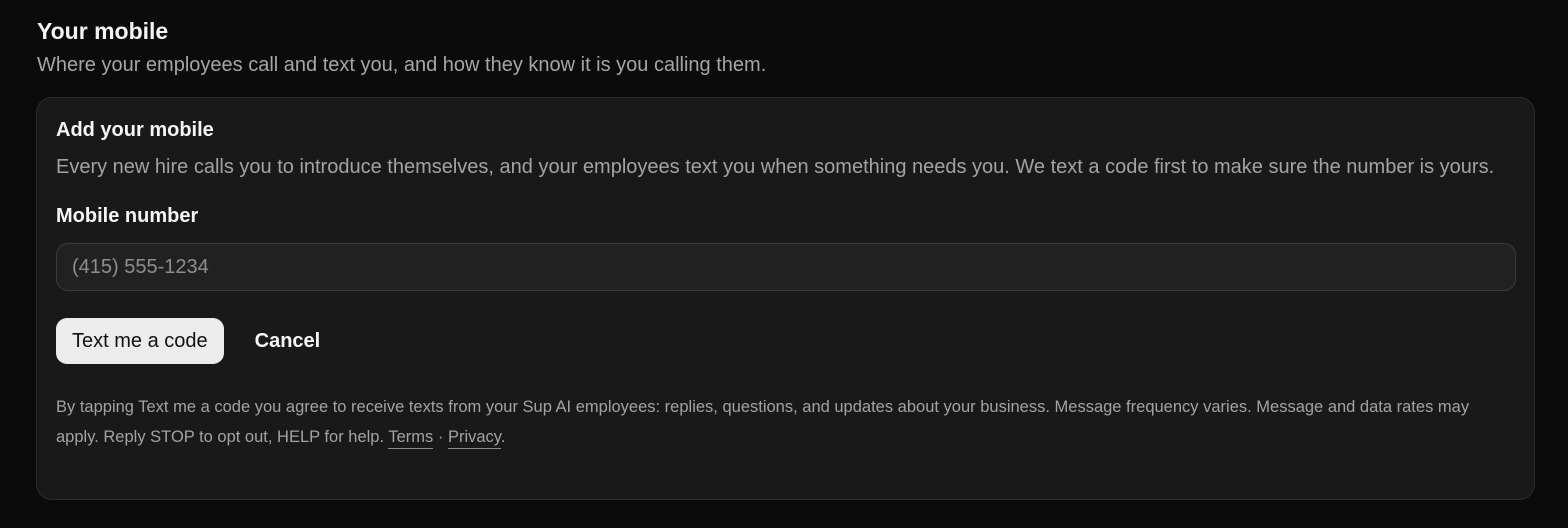 This screenshot has width=1568, height=528. What do you see at coordinates (786, 267) in the screenshot?
I see `mobile-number-input` at bounding box center [786, 267].